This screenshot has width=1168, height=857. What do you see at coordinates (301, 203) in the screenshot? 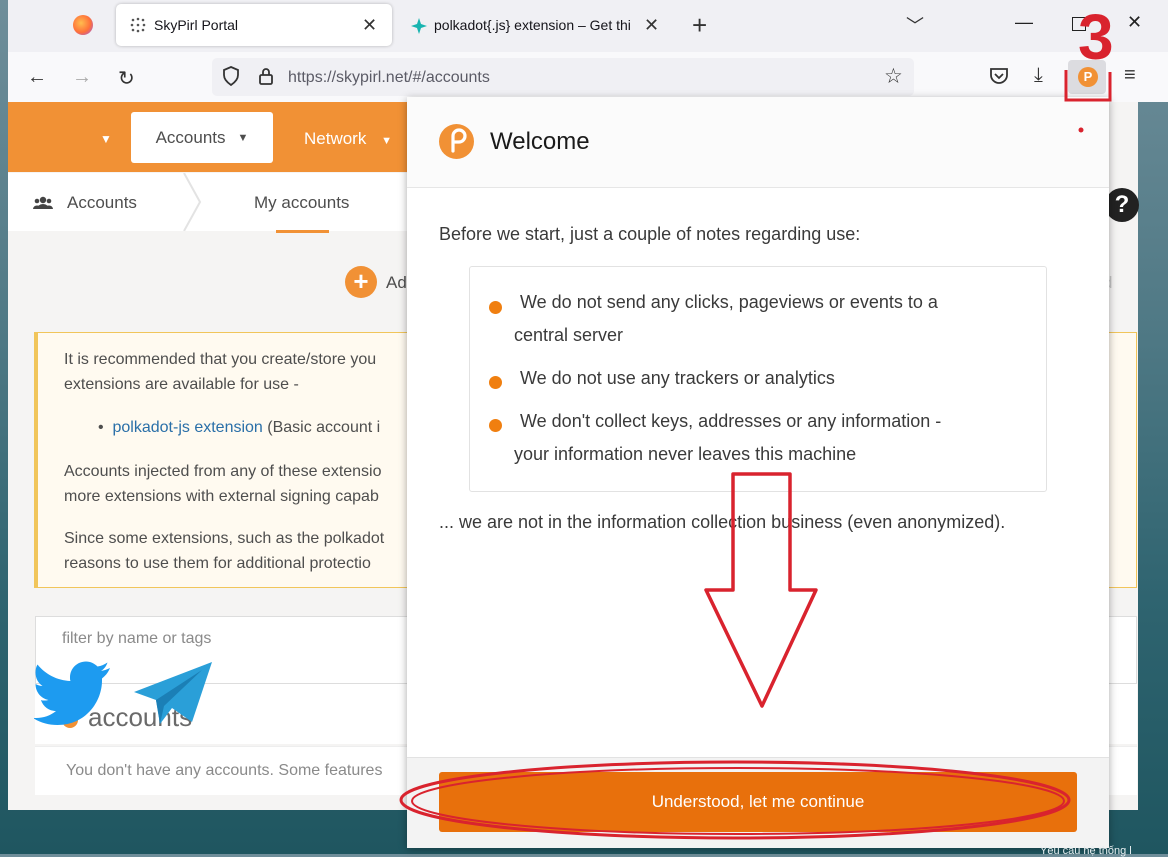
I see `tab-my-accounts: My accounts` at bounding box center [301, 203].